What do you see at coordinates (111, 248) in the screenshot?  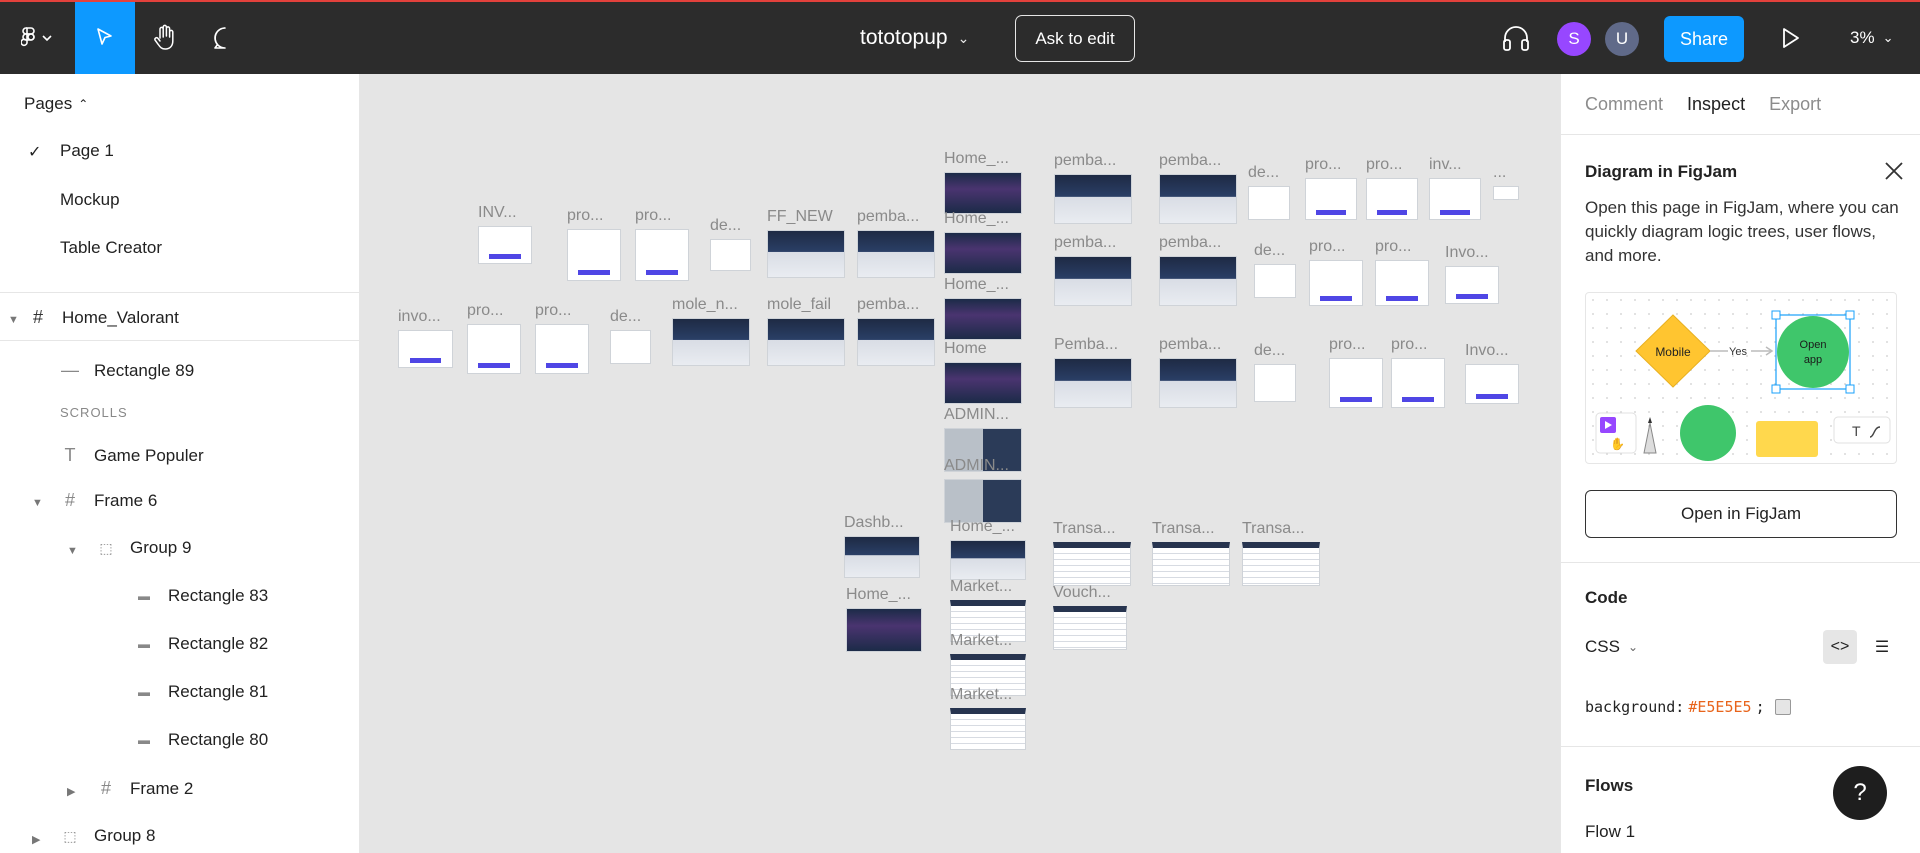 I see `page-item-table-creator: Table Creator` at bounding box center [111, 248].